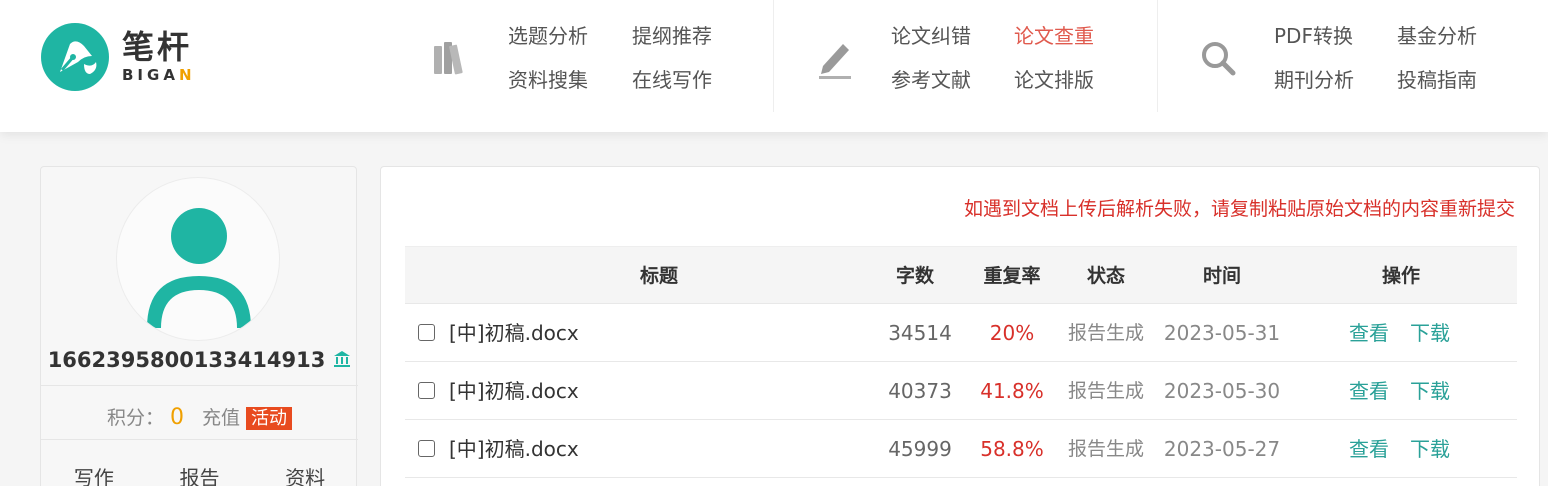 Image resolution: width=1548 pixels, height=486 pixels. I want to click on column-header-rate: 重复率, so click(1012, 276).